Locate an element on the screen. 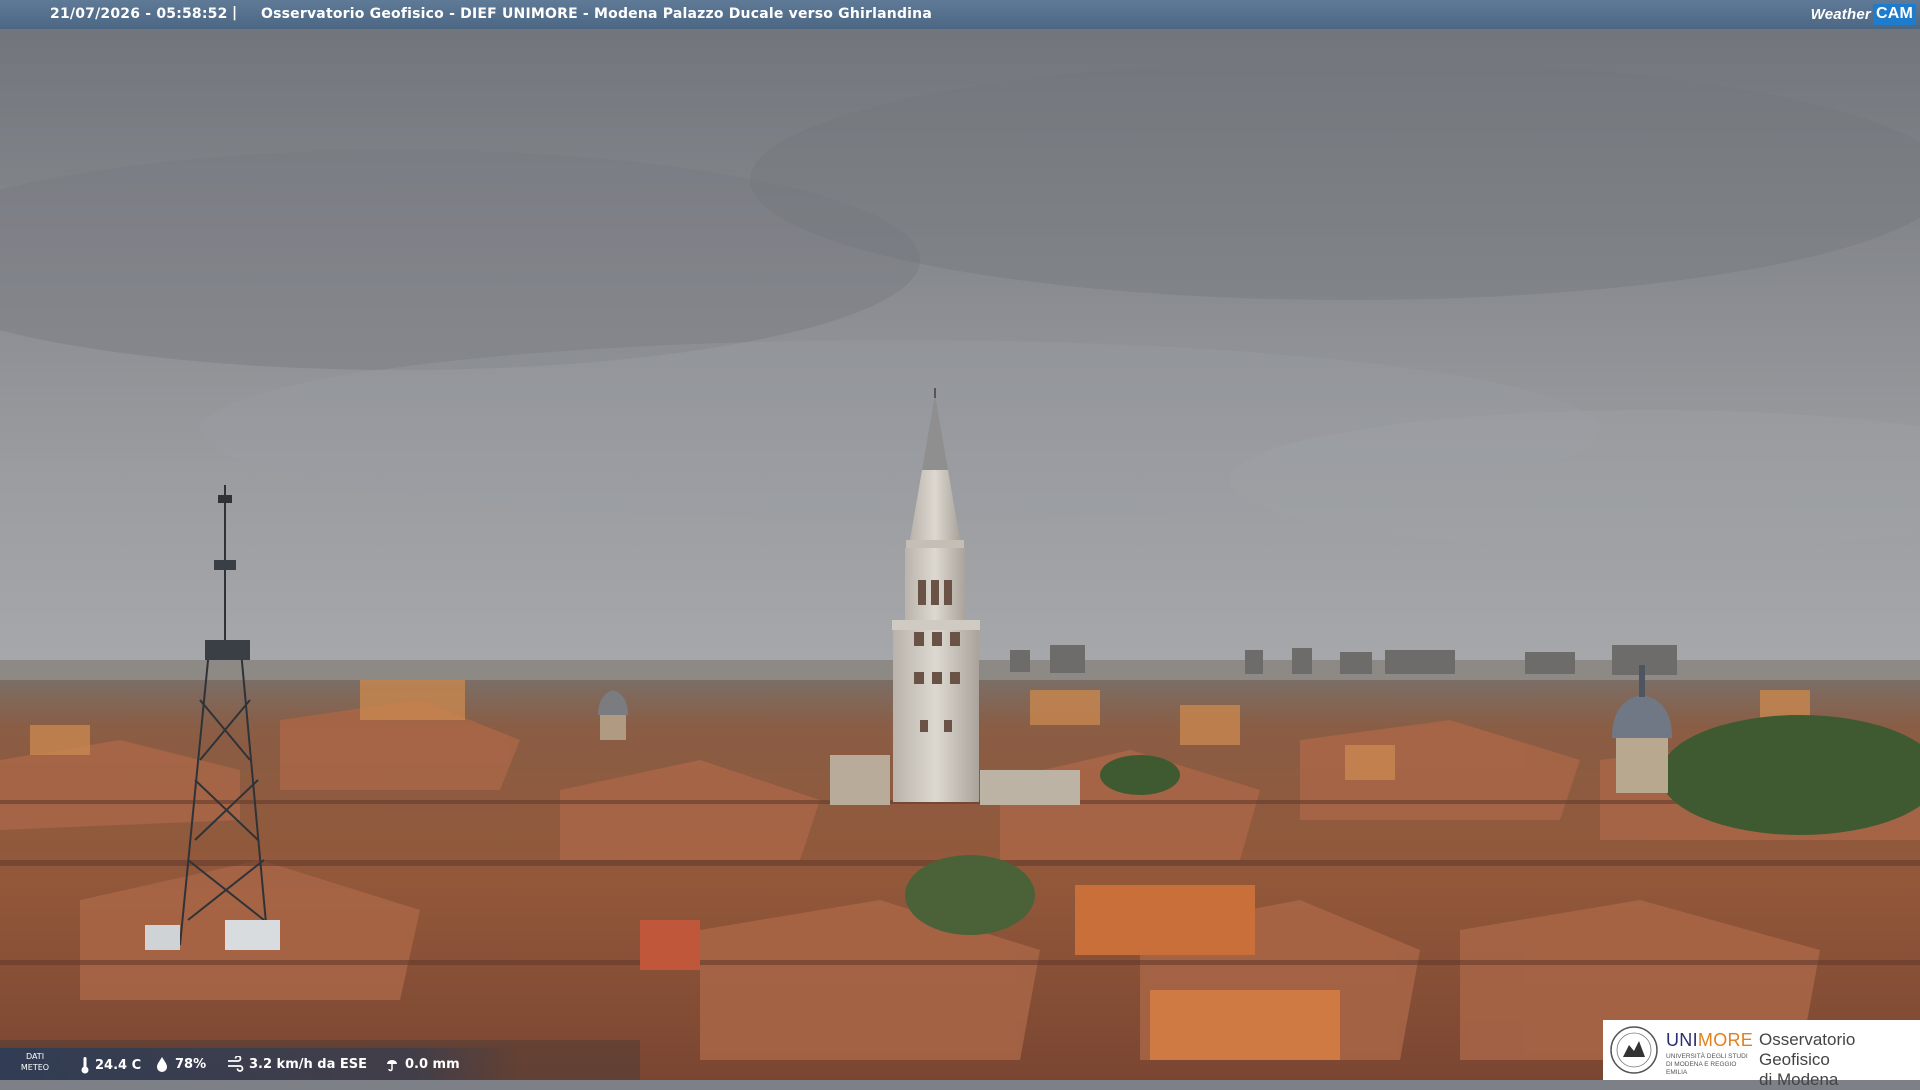  humidity-value: 78% is located at coordinates (191, 1064).